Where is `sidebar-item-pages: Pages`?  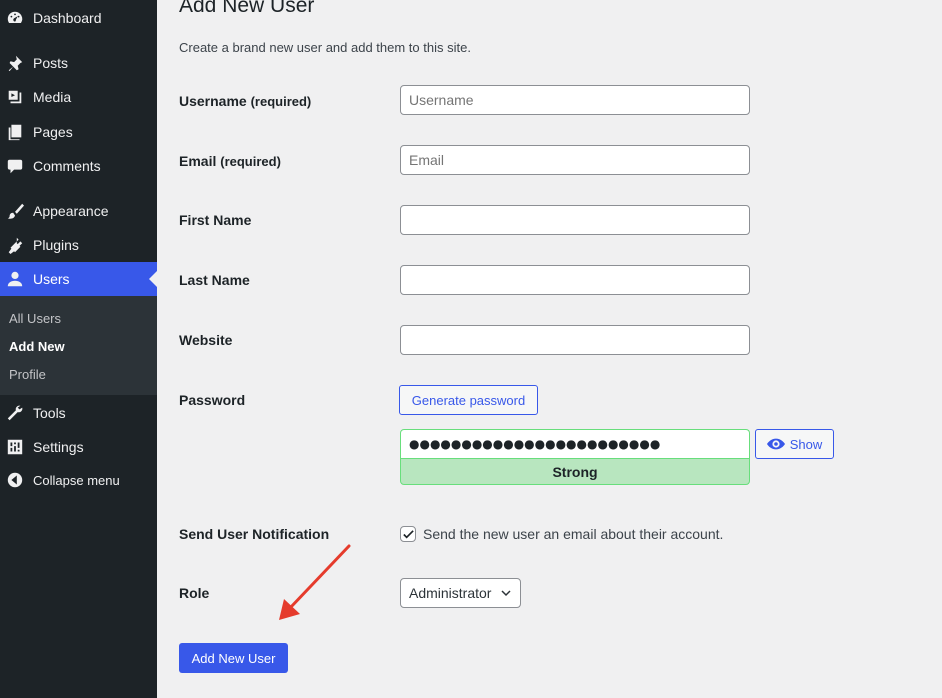 sidebar-item-pages: Pages is located at coordinates (78, 132).